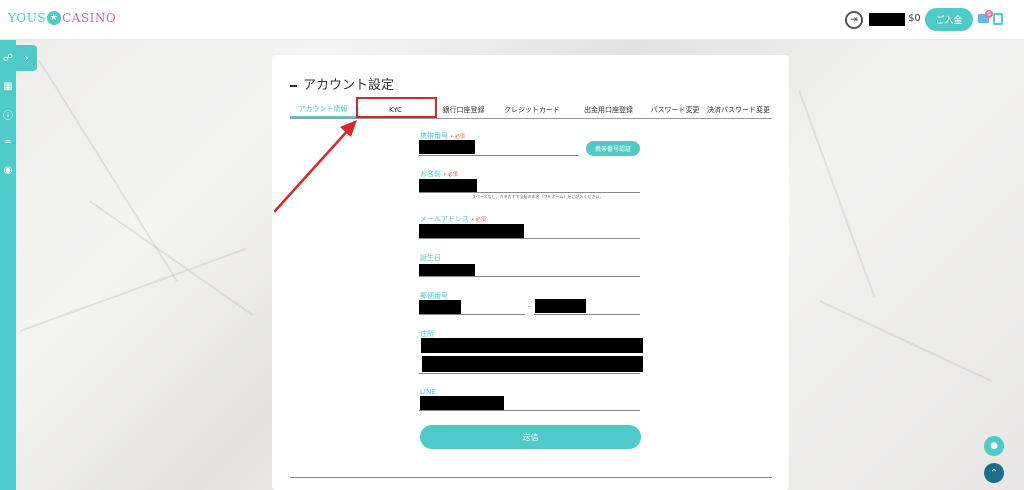  What do you see at coordinates (887, 19) in the screenshot?
I see `balance-redacted` at bounding box center [887, 19].